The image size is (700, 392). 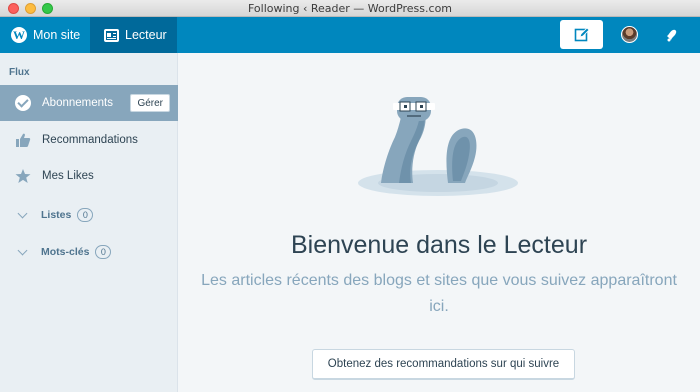 I want to click on my-site-label: Mon site, so click(x=57, y=35).